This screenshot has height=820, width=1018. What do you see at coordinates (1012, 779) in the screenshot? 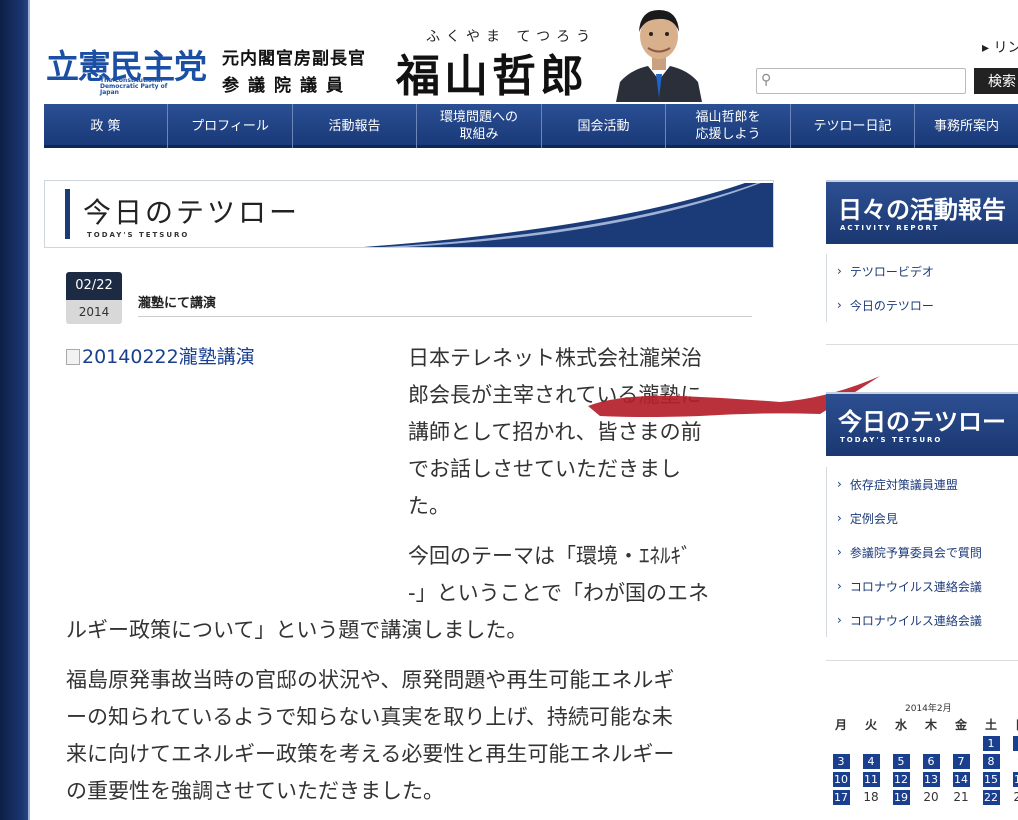
I see `calendar-day-link: 16` at bounding box center [1012, 779].